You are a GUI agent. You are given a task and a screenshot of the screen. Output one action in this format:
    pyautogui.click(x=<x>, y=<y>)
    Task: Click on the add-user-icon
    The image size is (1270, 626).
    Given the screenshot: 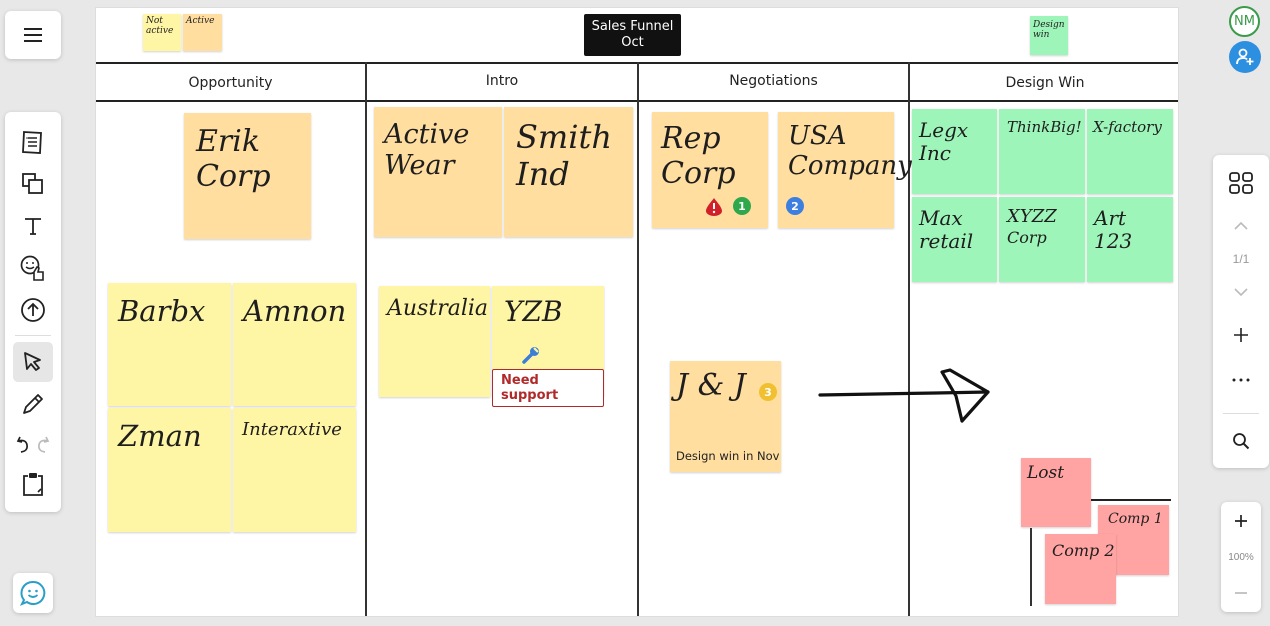 What is the action you would take?
    pyautogui.click(x=1245, y=56)
    